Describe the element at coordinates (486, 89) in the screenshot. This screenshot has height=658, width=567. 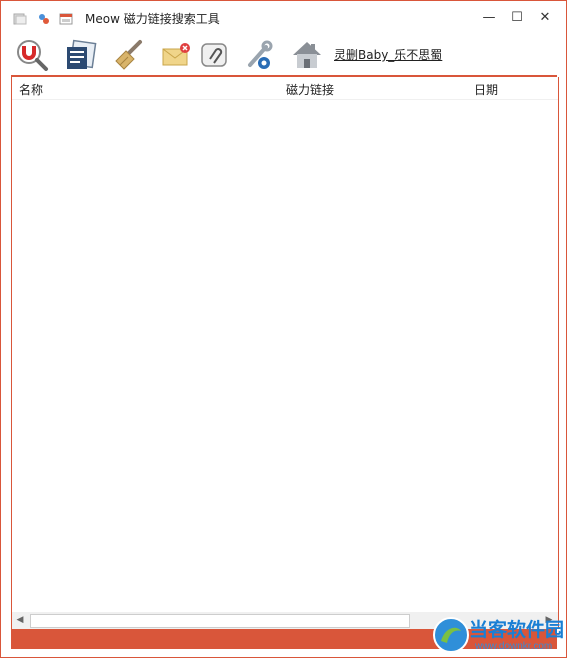
I see `column-header-date: 日期` at that location.